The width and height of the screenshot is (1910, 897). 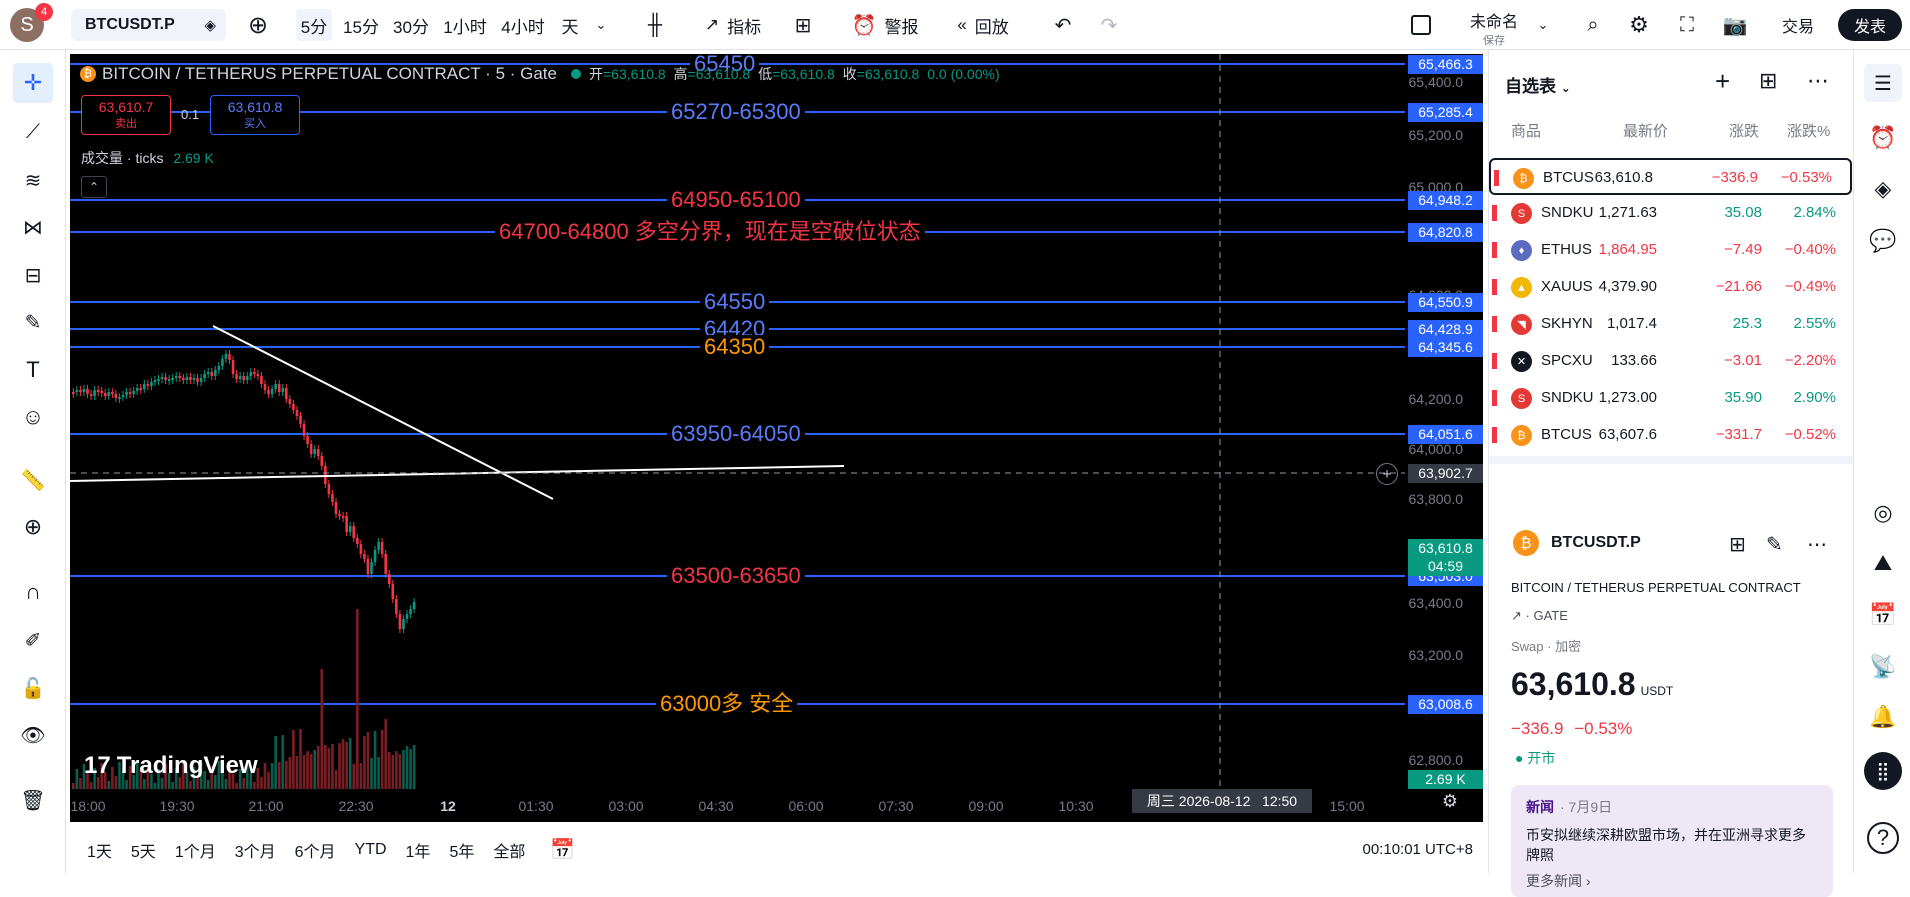 What do you see at coordinates (33, 180) in the screenshot?
I see `fib-channel-icon: ≋` at bounding box center [33, 180].